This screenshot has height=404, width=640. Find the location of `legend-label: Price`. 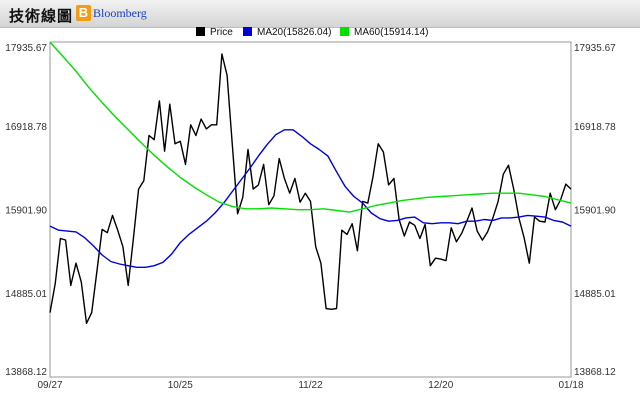

legend-label: Price is located at coordinates (221, 32).